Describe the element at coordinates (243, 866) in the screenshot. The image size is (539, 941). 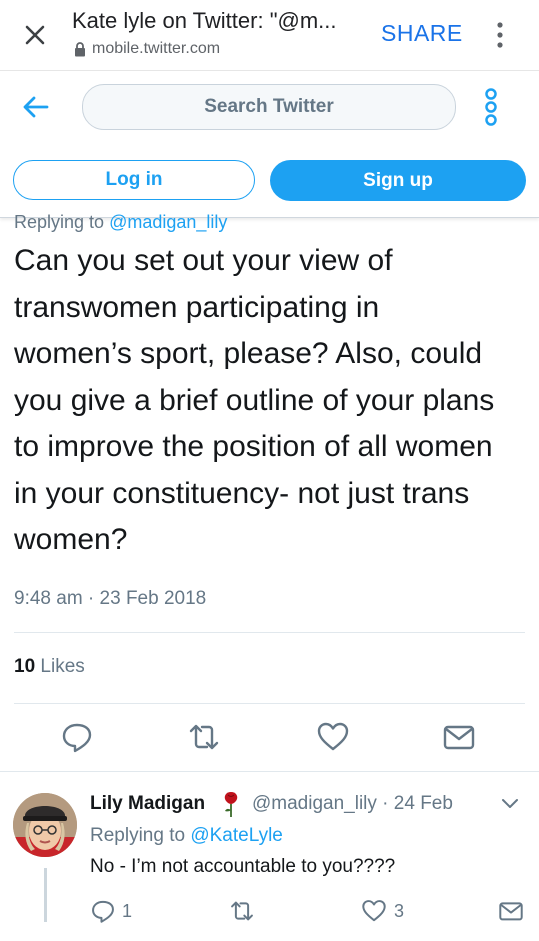
I see `reply-text: No - I’m not accountable to you????` at that location.